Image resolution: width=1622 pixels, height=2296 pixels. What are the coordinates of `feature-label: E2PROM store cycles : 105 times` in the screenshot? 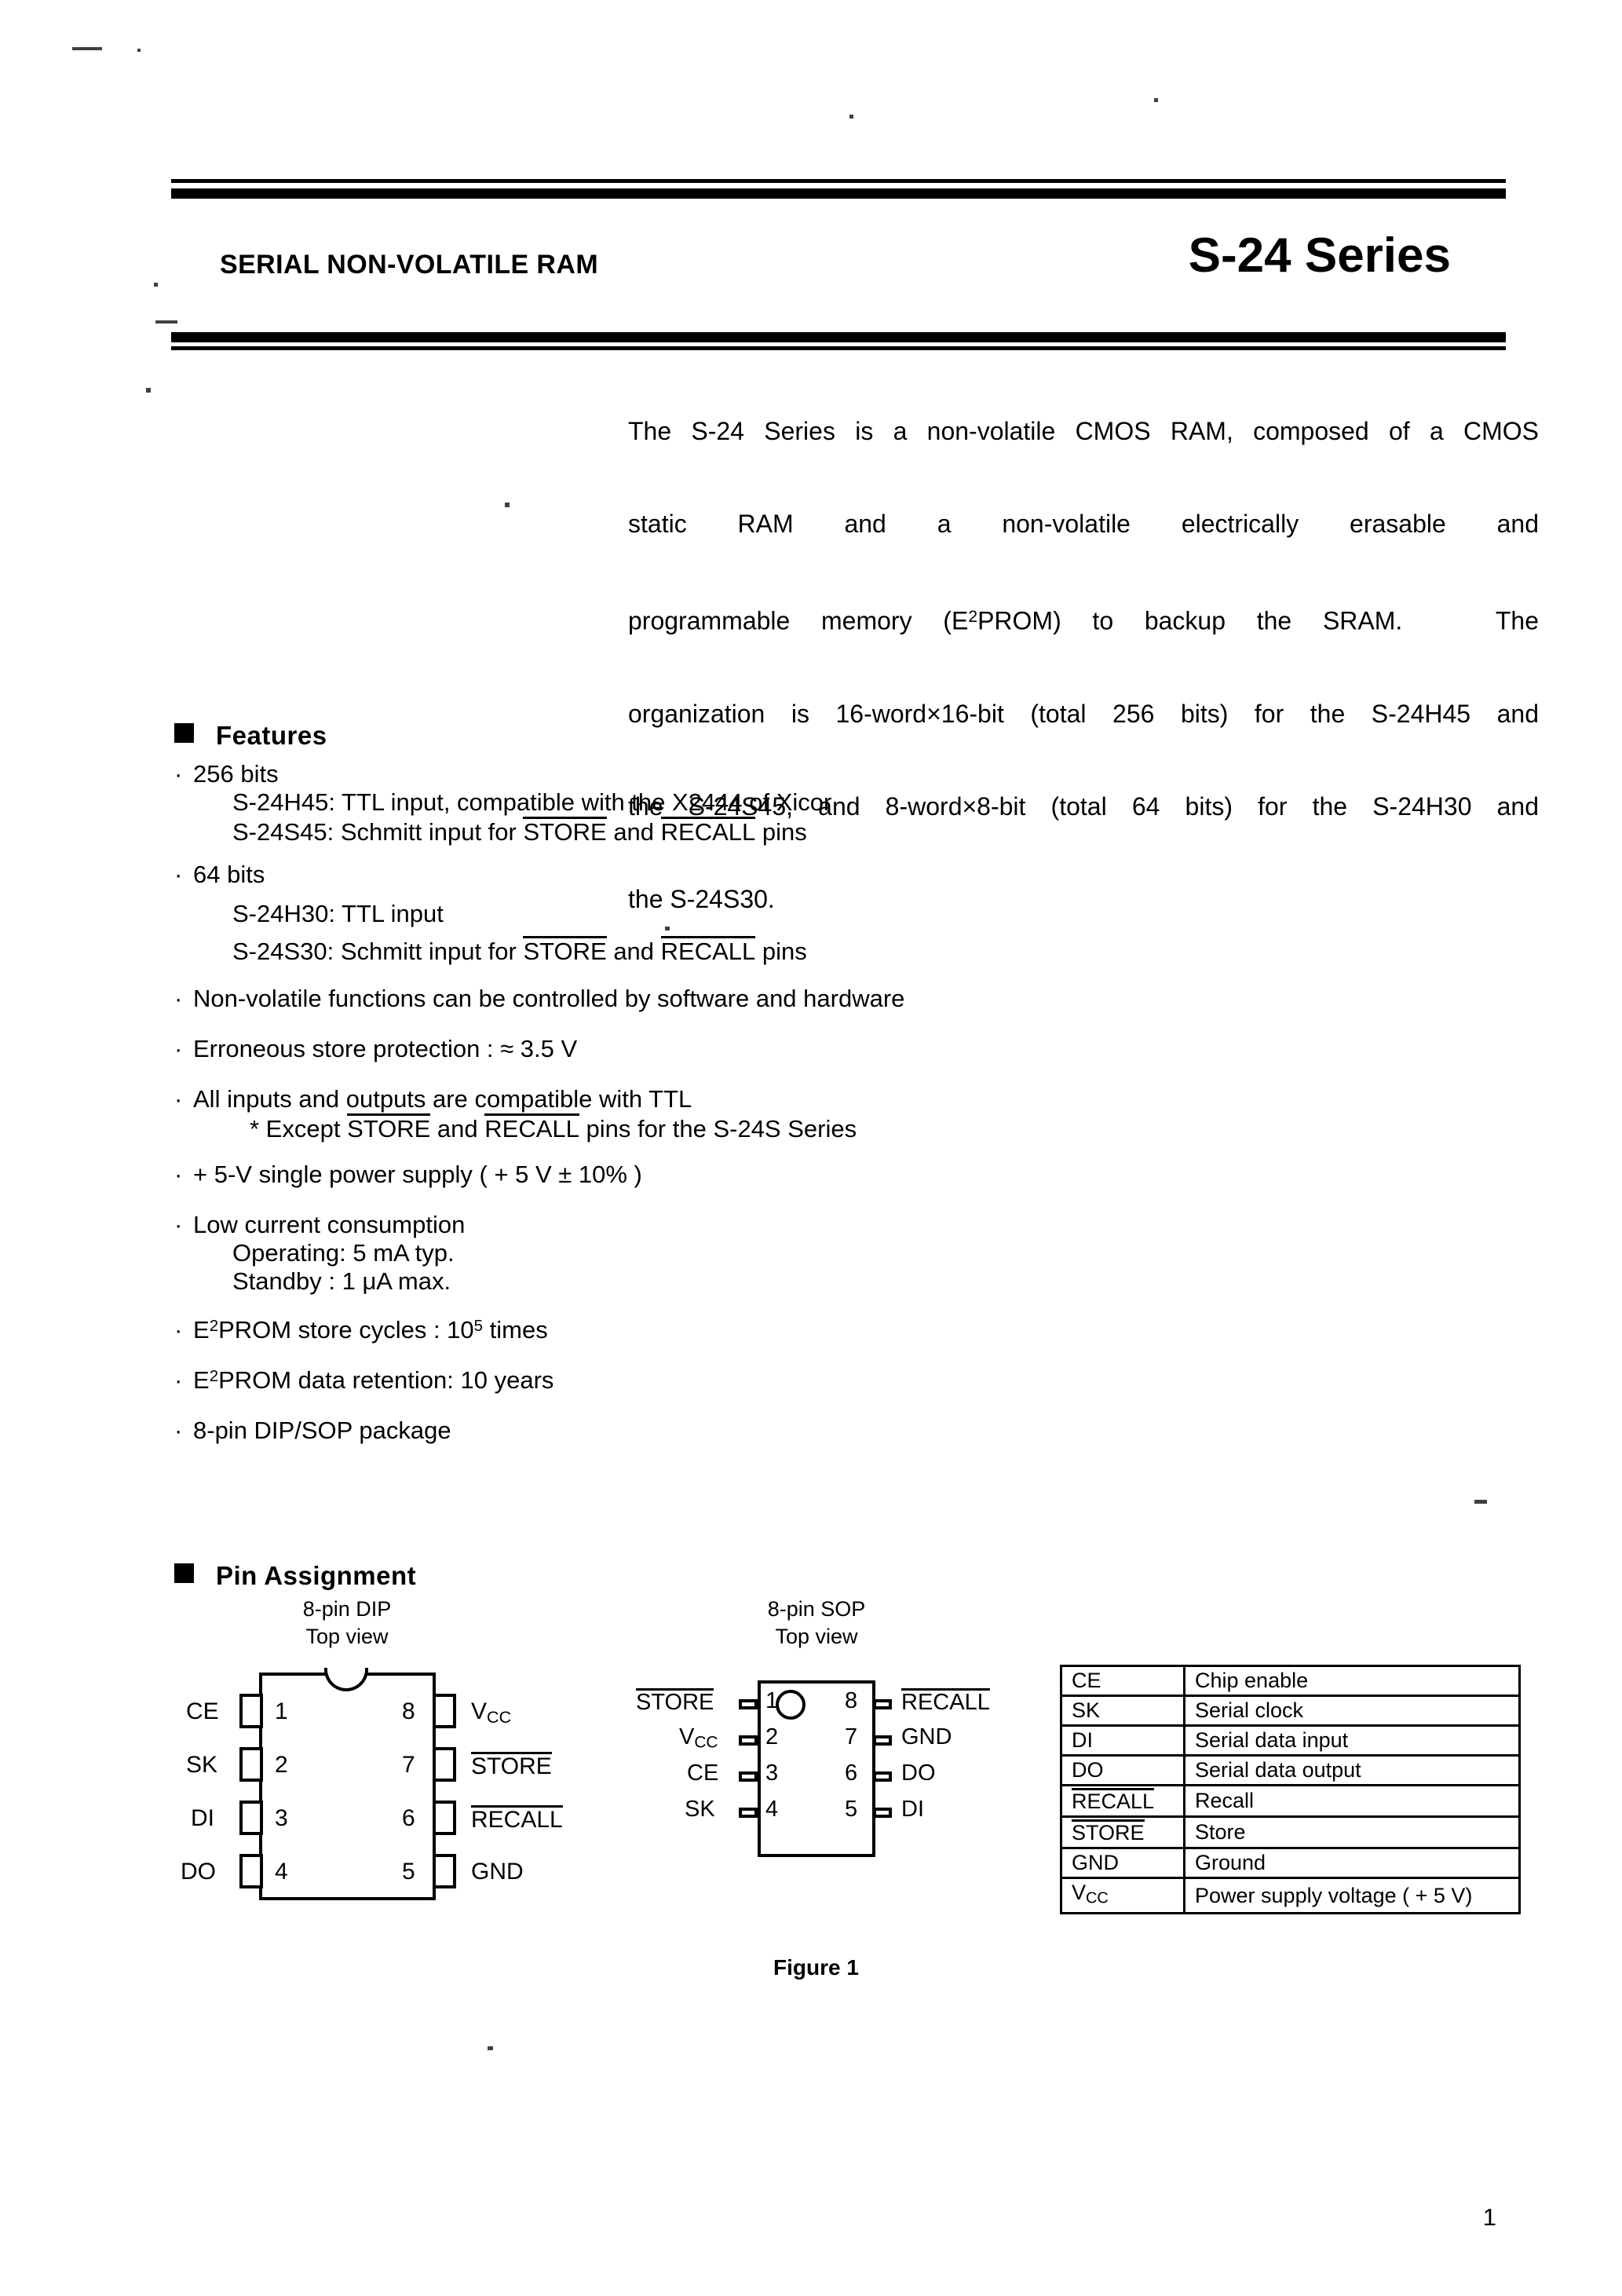 It's located at (370, 1330).